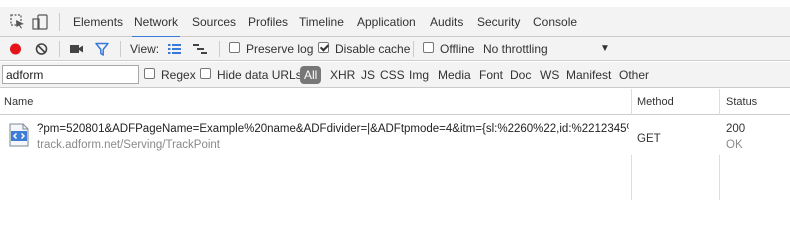  Describe the element at coordinates (156, 22) in the screenshot. I see `tab-network: Network` at that location.